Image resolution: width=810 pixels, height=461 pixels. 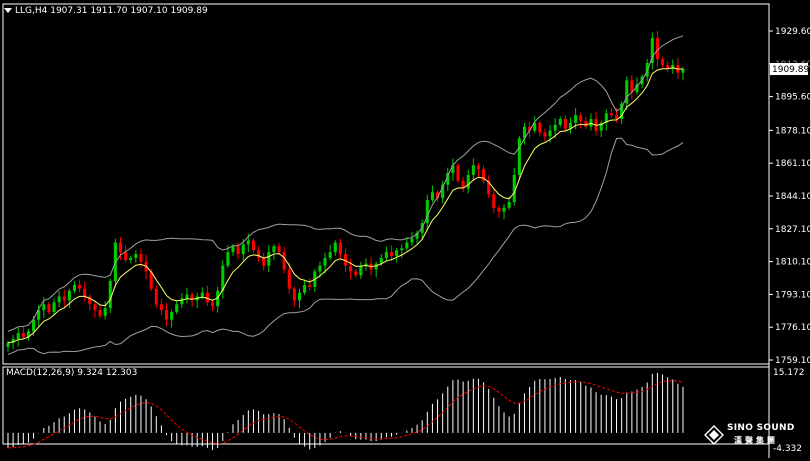 What do you see at coordinates (792, 328) in the screenshot?
I see `price-tick-label: 1776.10` at bounding box center [792, 328].